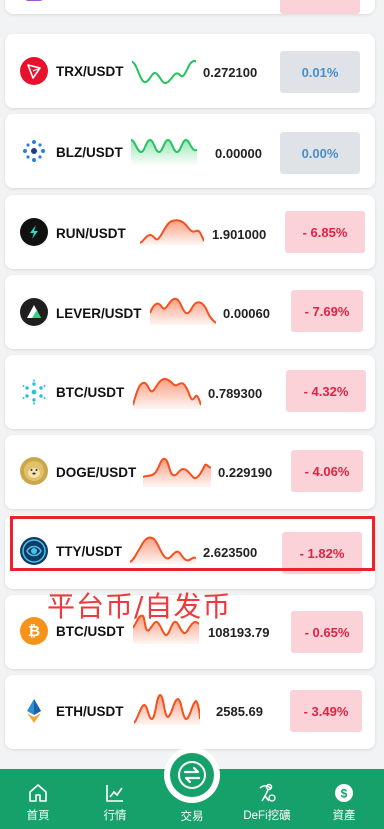 This screenshot has width=384, height=829. I want to click on dollar-icon: $, so click(344, 793).